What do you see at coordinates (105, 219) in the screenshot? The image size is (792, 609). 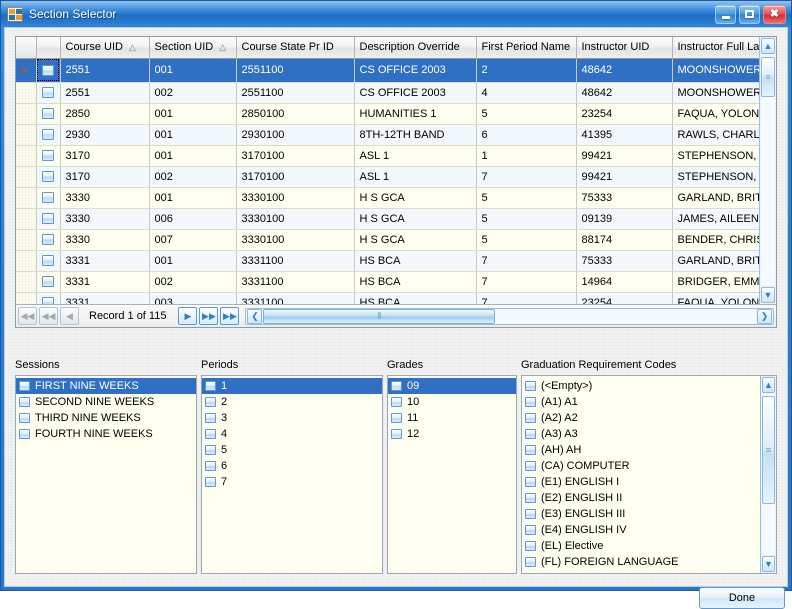 I see `cell-course-uid: 3330` at bounding box center [105, 219].